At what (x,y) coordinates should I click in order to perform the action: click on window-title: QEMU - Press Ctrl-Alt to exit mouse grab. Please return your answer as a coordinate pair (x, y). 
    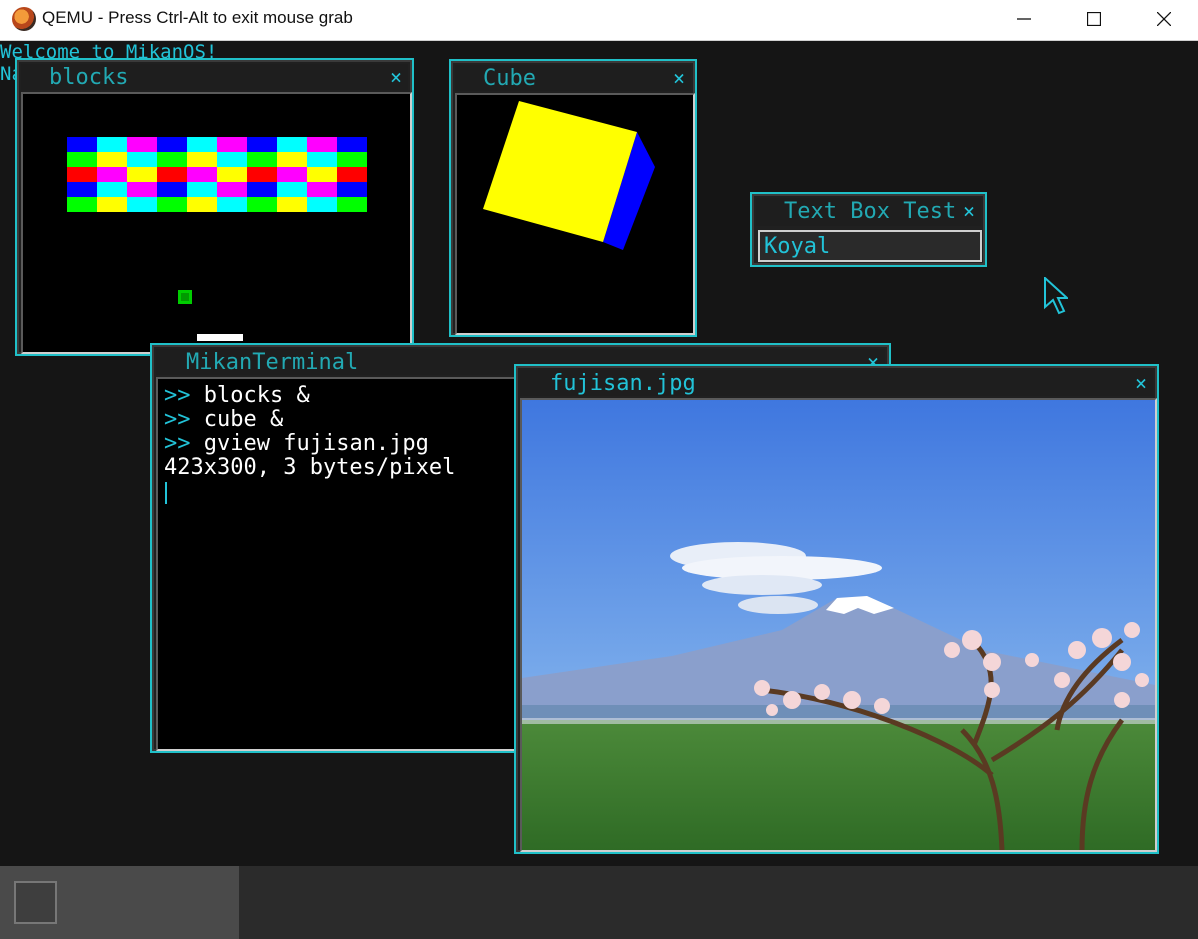
    Looking at the image, I should click on (197, 17).